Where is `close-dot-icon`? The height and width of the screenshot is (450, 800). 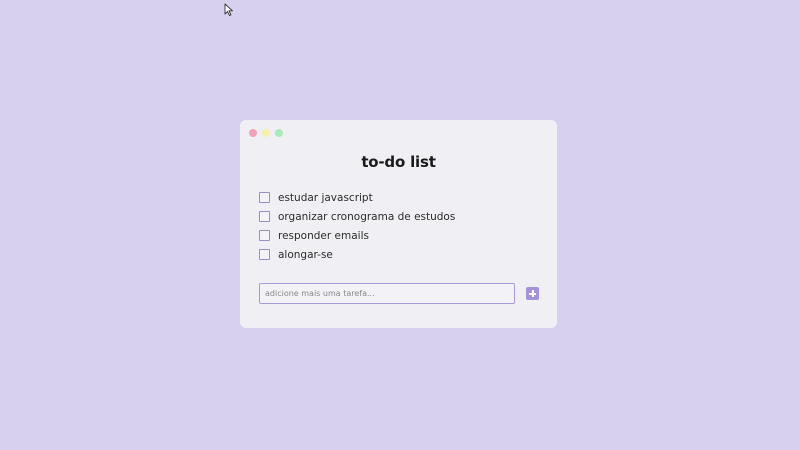 close-dot-icon is located at coordinates (253, 133).